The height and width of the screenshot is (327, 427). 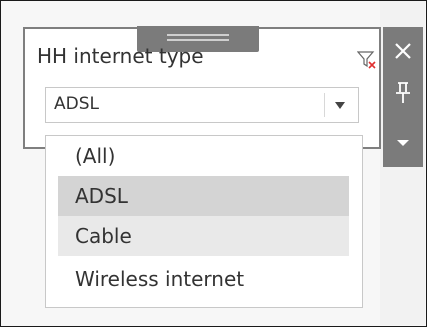 What do you see at coordinates (324, 105) in the screenshot?
I see `select-divider` at bounding box center [324, 105].